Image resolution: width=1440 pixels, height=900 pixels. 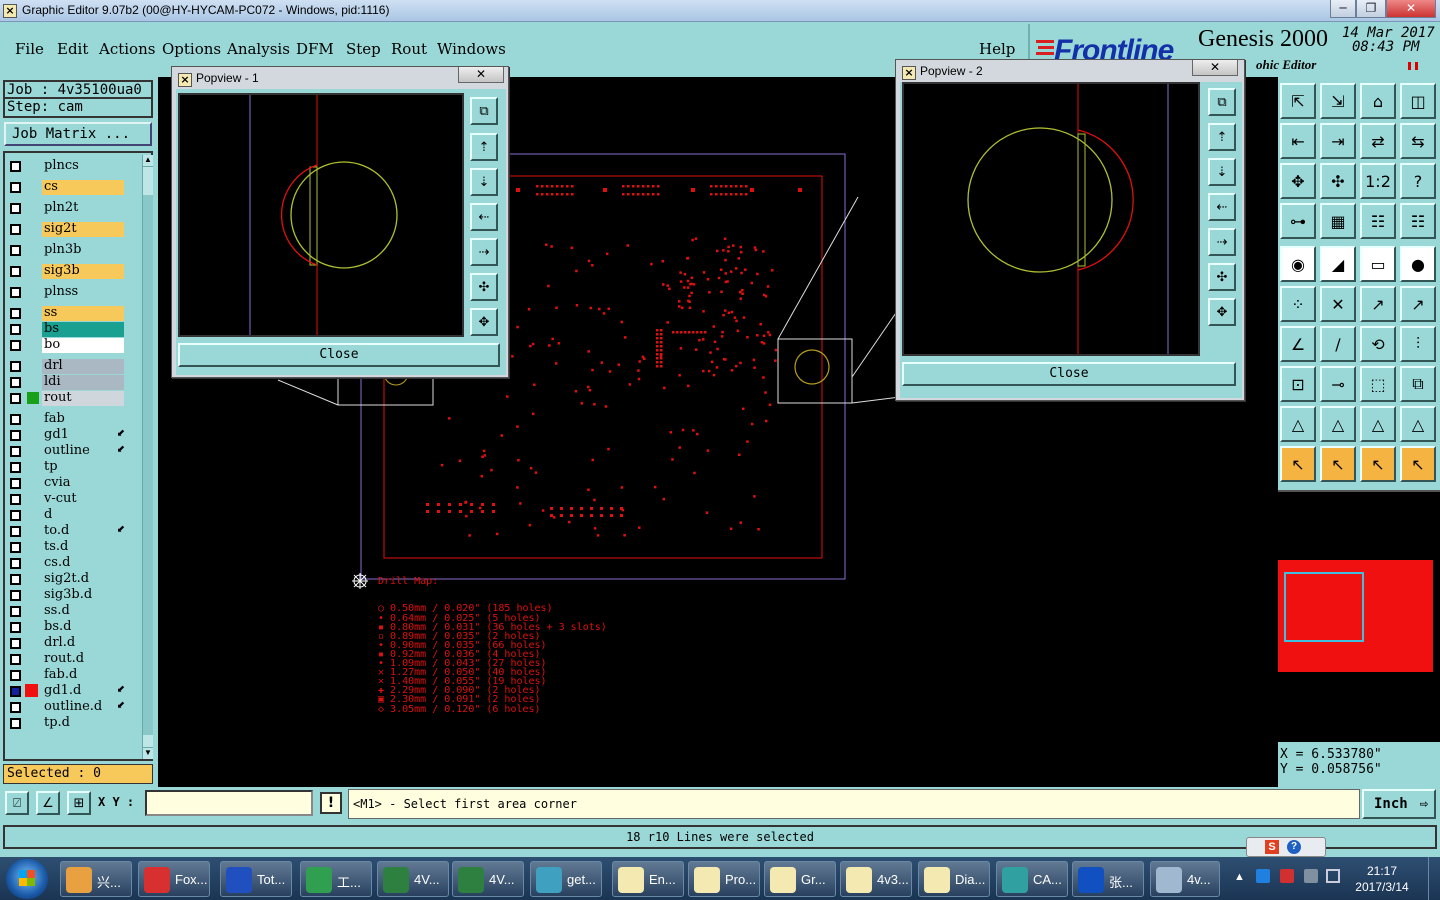 What do you see at coordinates (1338, 384) in the screenshot?
I see `cut-icon: ⊸` at bounding box center [1338, 384].